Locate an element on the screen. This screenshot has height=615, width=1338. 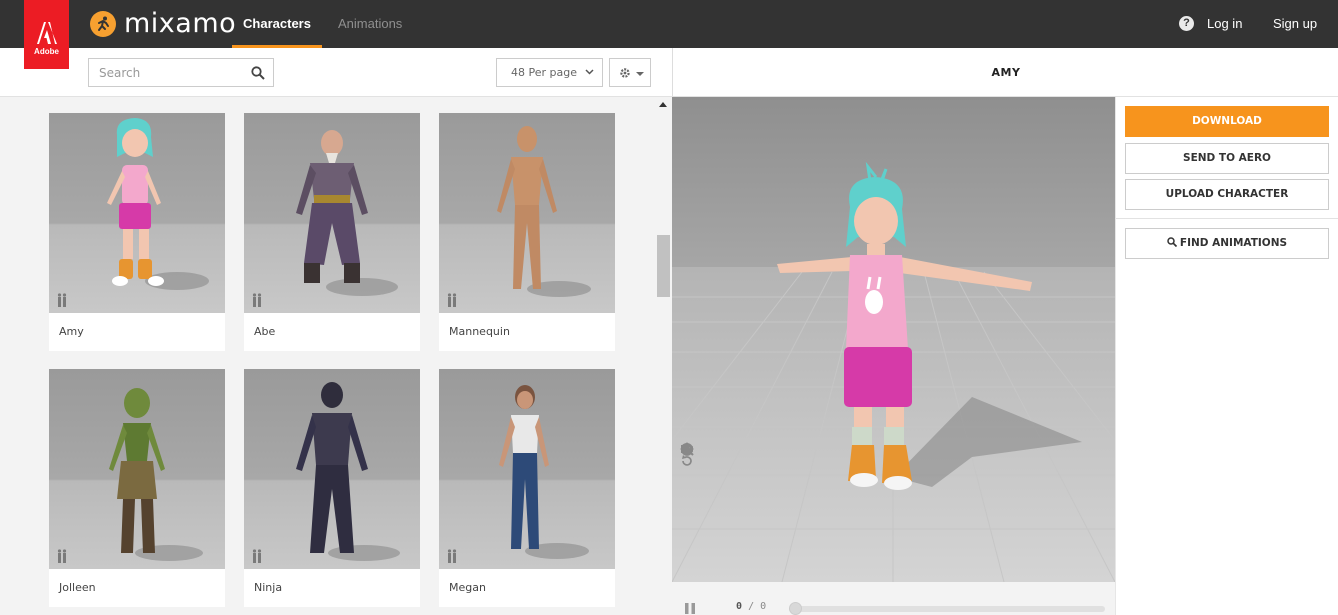
help-icon: ? is located at coordinates (1186, 23).